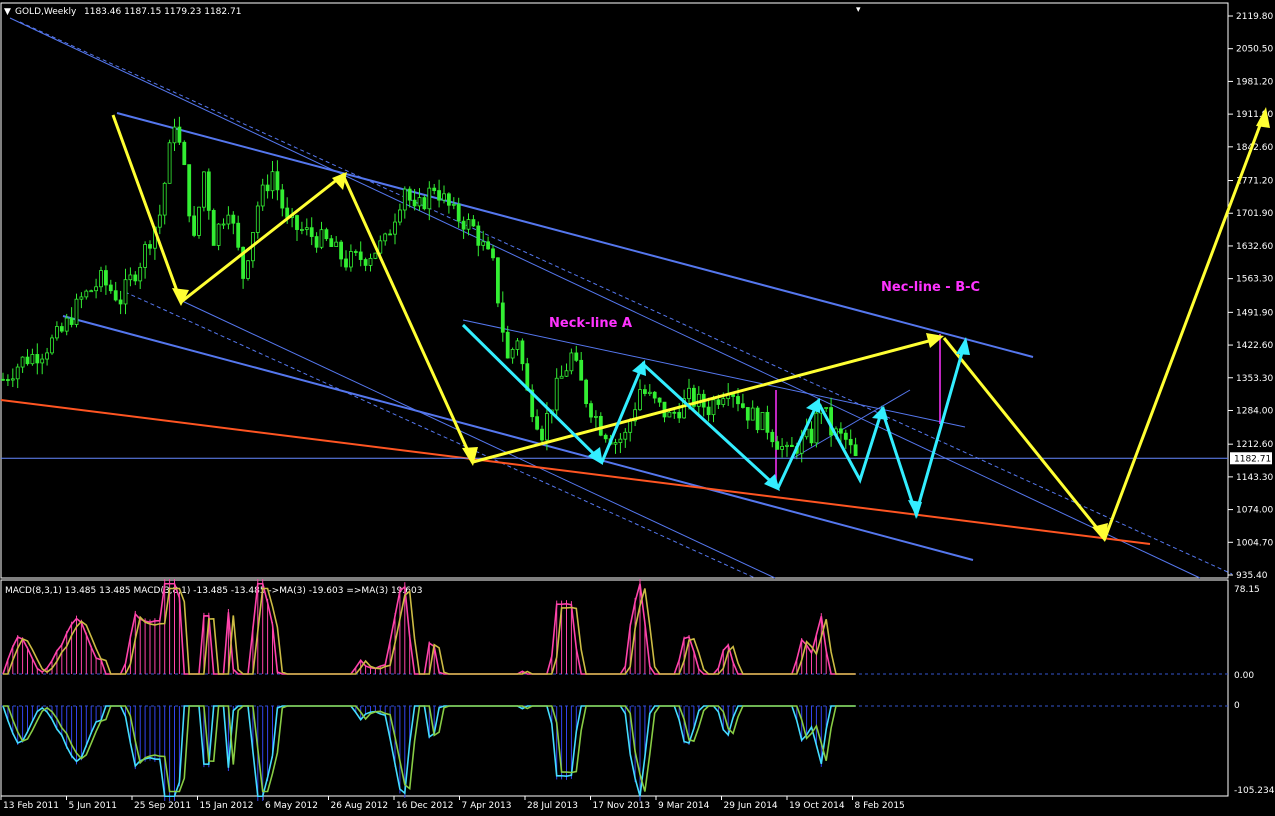  I want to click on time-tick-label: 17 Nov 2013, so click(622, 806).